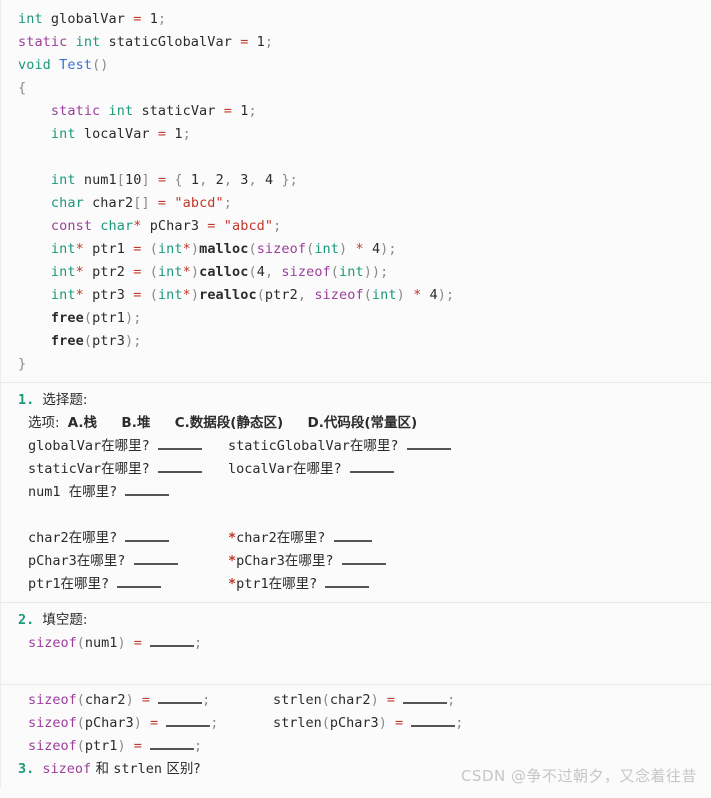  Describe the element at coordinates (89, 446) in the screenshot. I see `q1-row0-left-label: globalVar在哪里?` at that location.